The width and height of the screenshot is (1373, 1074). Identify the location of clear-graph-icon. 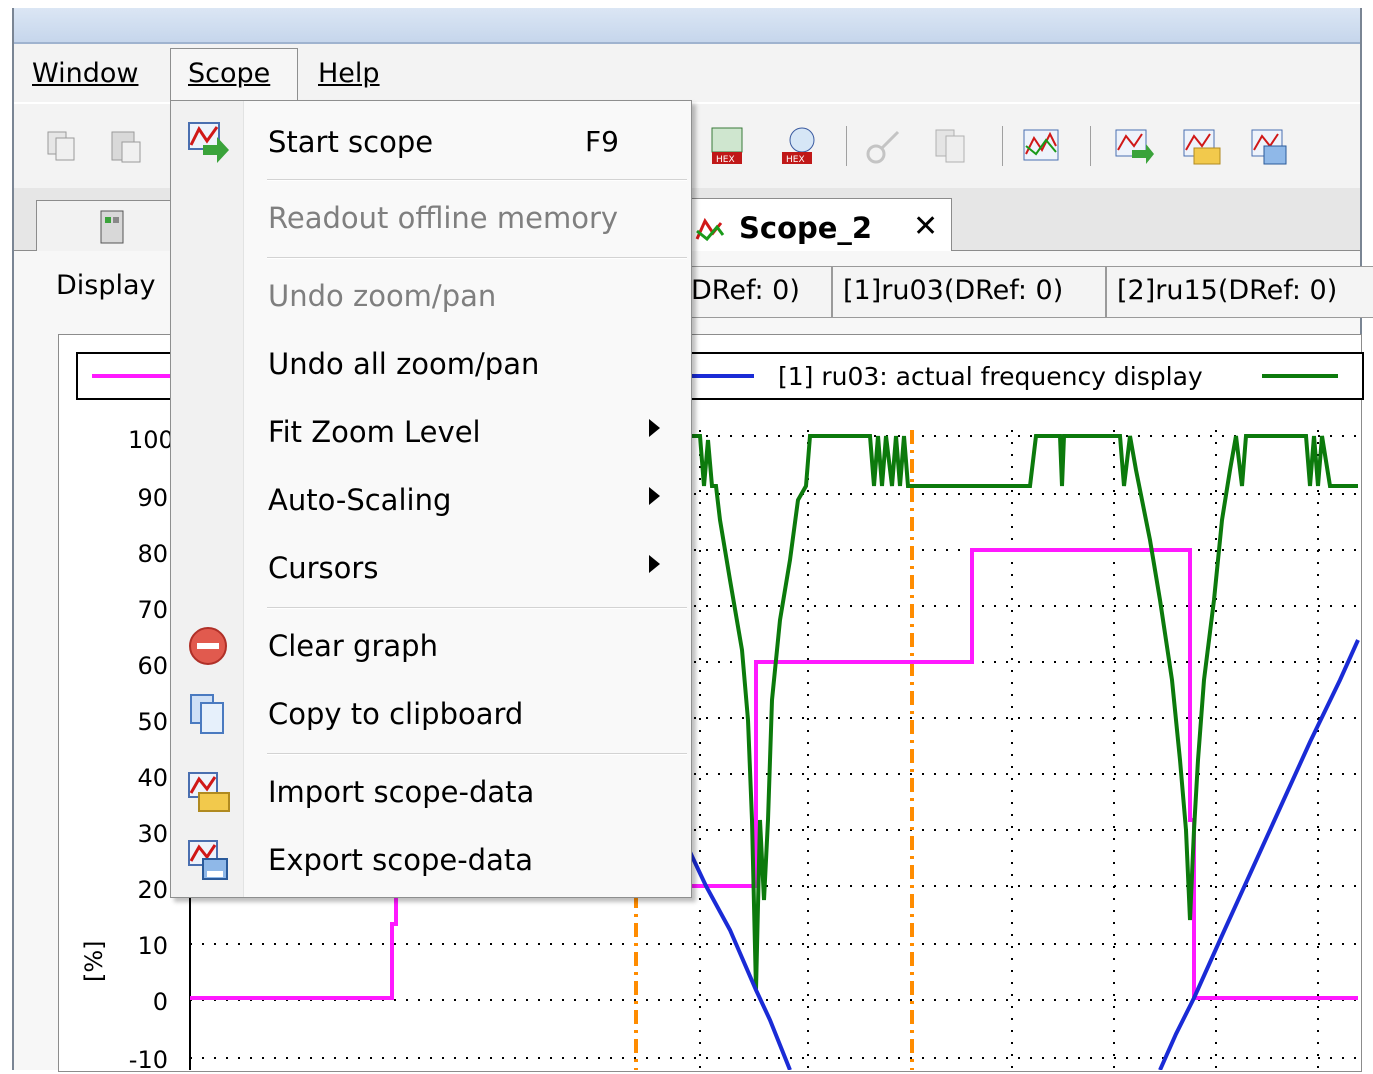
(208, 646).